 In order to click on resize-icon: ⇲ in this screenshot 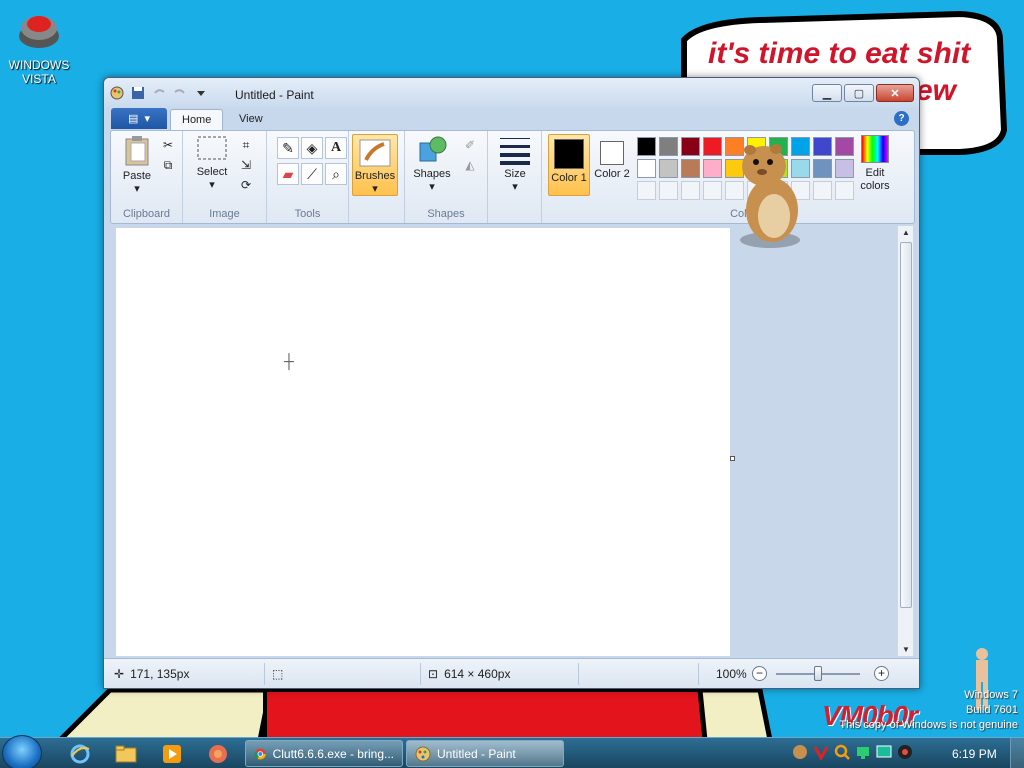, I will do `click(246, 165)`.